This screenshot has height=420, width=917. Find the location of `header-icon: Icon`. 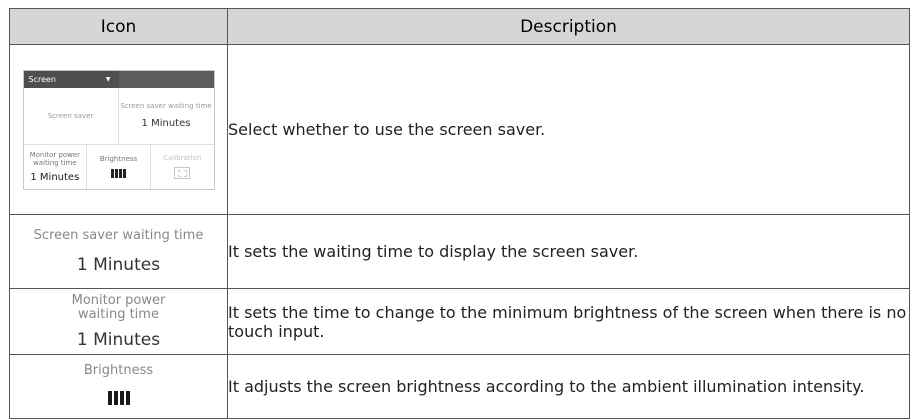

header-icon: Icon is located at coordinates (118, 26).